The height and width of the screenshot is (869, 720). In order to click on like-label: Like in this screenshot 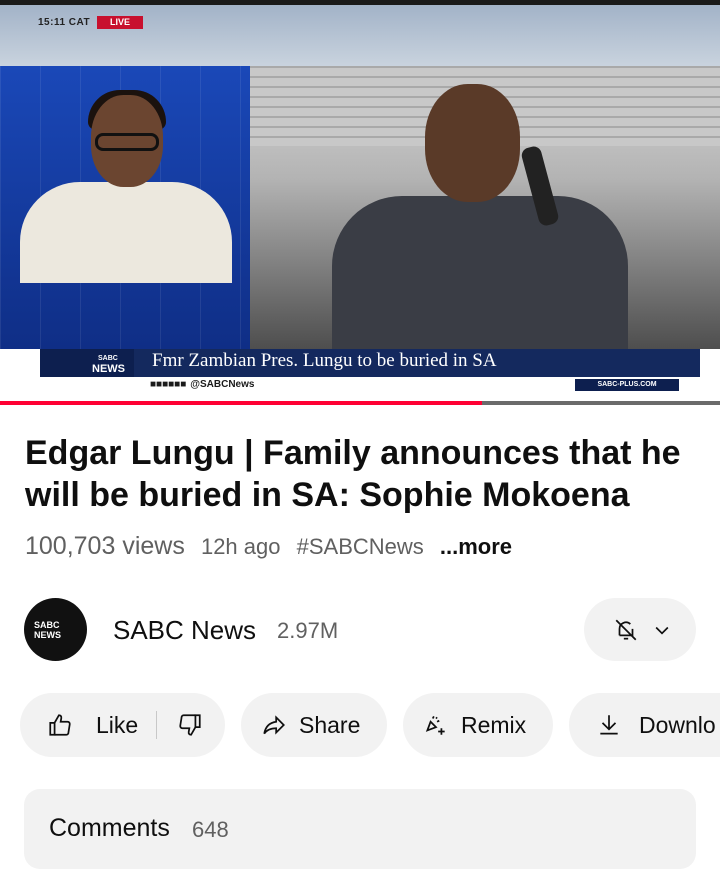, I will do `click(117, 725)`.